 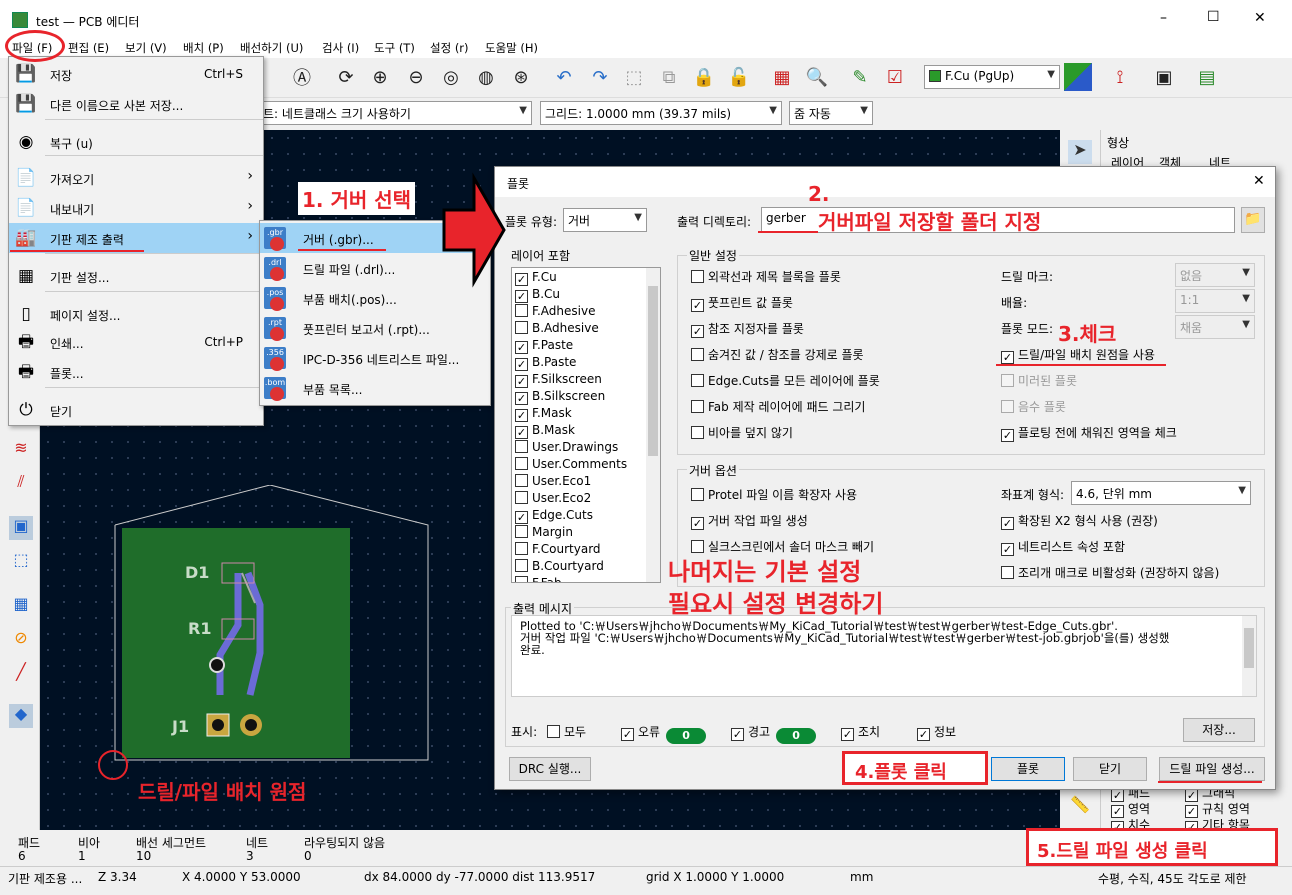 What do you see at coordinates (136, 208) in the screenshot?
I see `file-menu-item: 📄 내보내기 ›` at bounding box center [136, 208].